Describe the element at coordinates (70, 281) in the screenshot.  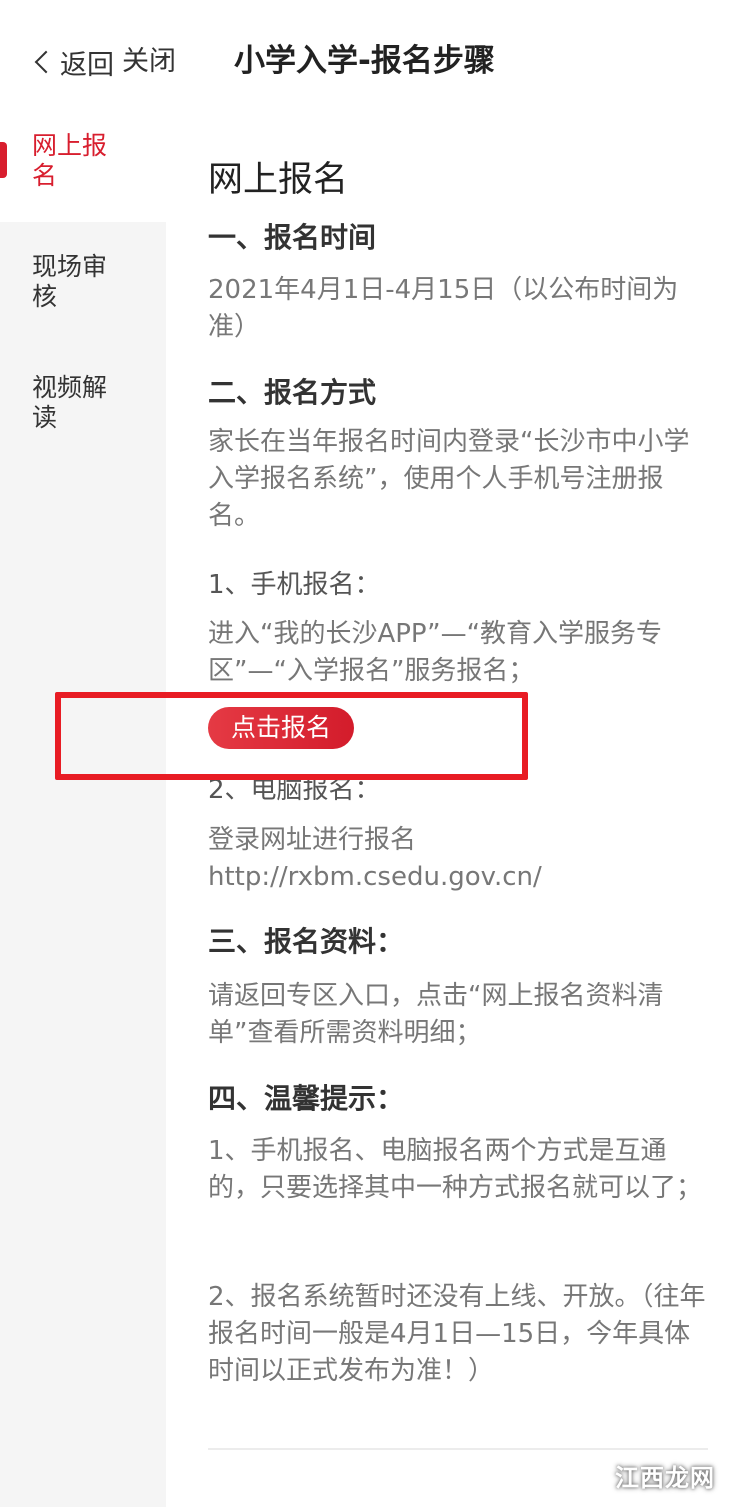
I see `sidebar-item-label: 现场审核` at that location.